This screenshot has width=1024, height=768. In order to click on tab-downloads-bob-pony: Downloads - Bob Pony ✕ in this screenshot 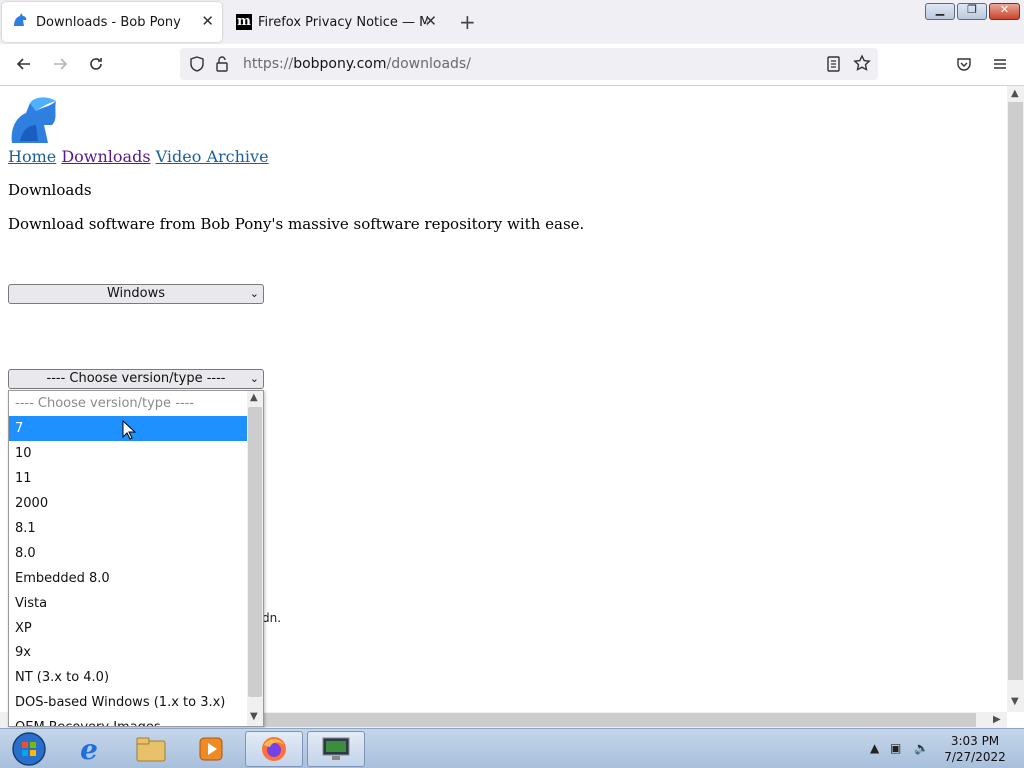, I will do `click(112, 22)`.